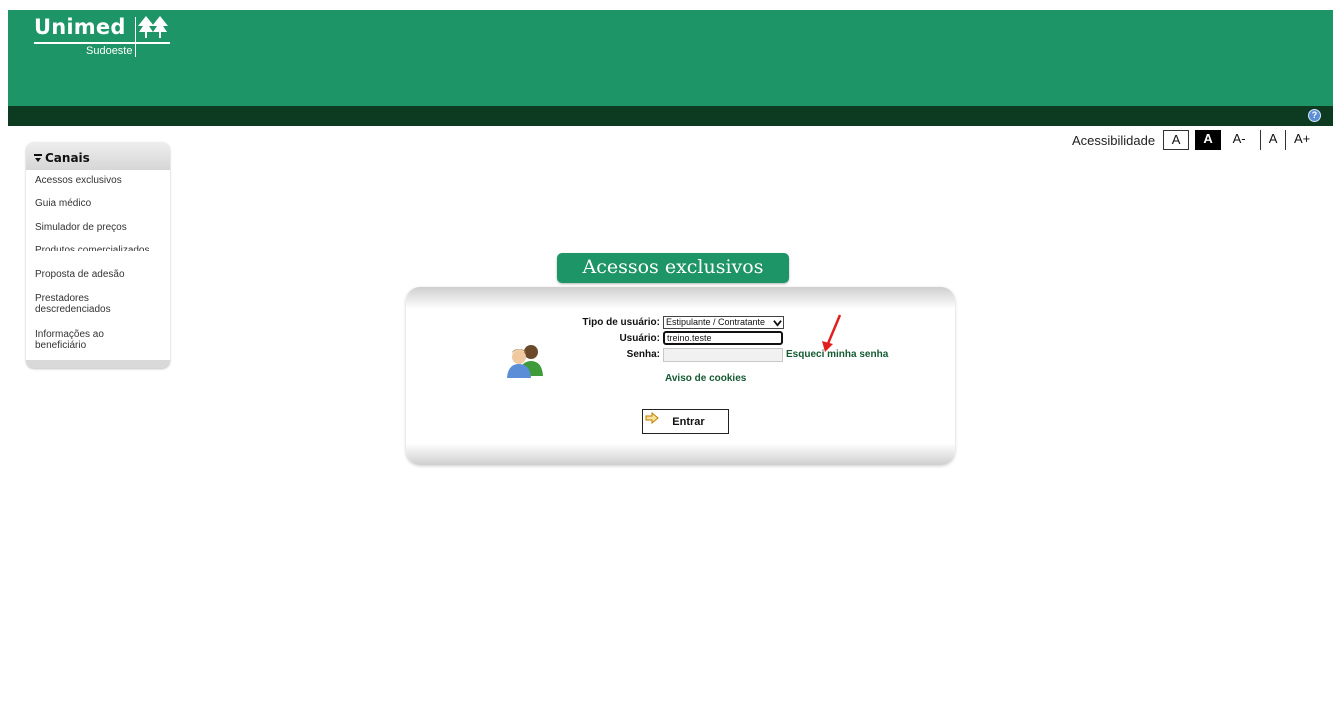  Describe the element at coordinates (1239, 140) in the screenshot. I see `font-decrease-button: A-` at that location.